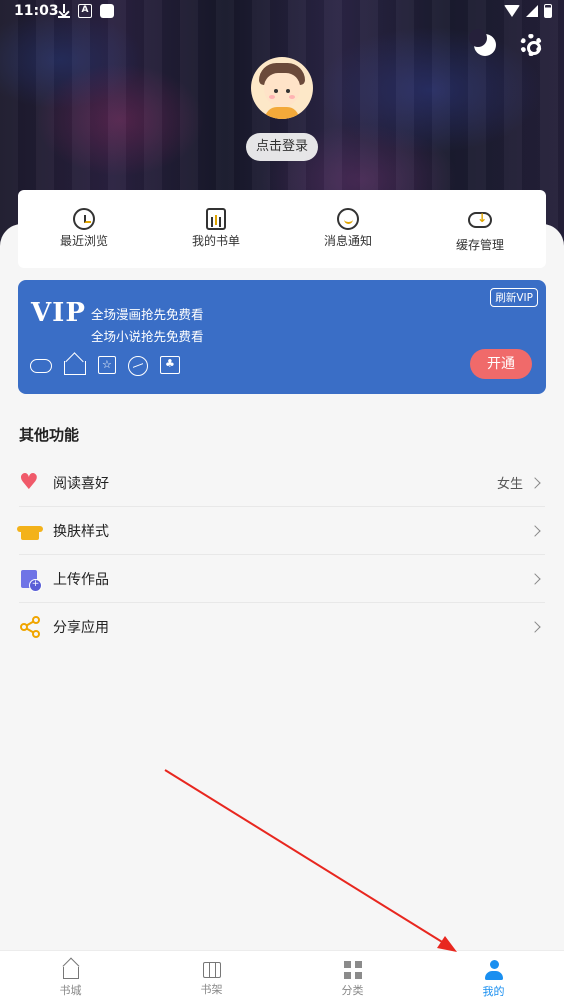 The image size is (564, 1004). I want to click on cache-management-button: 缓存管理, so click(480, 229).